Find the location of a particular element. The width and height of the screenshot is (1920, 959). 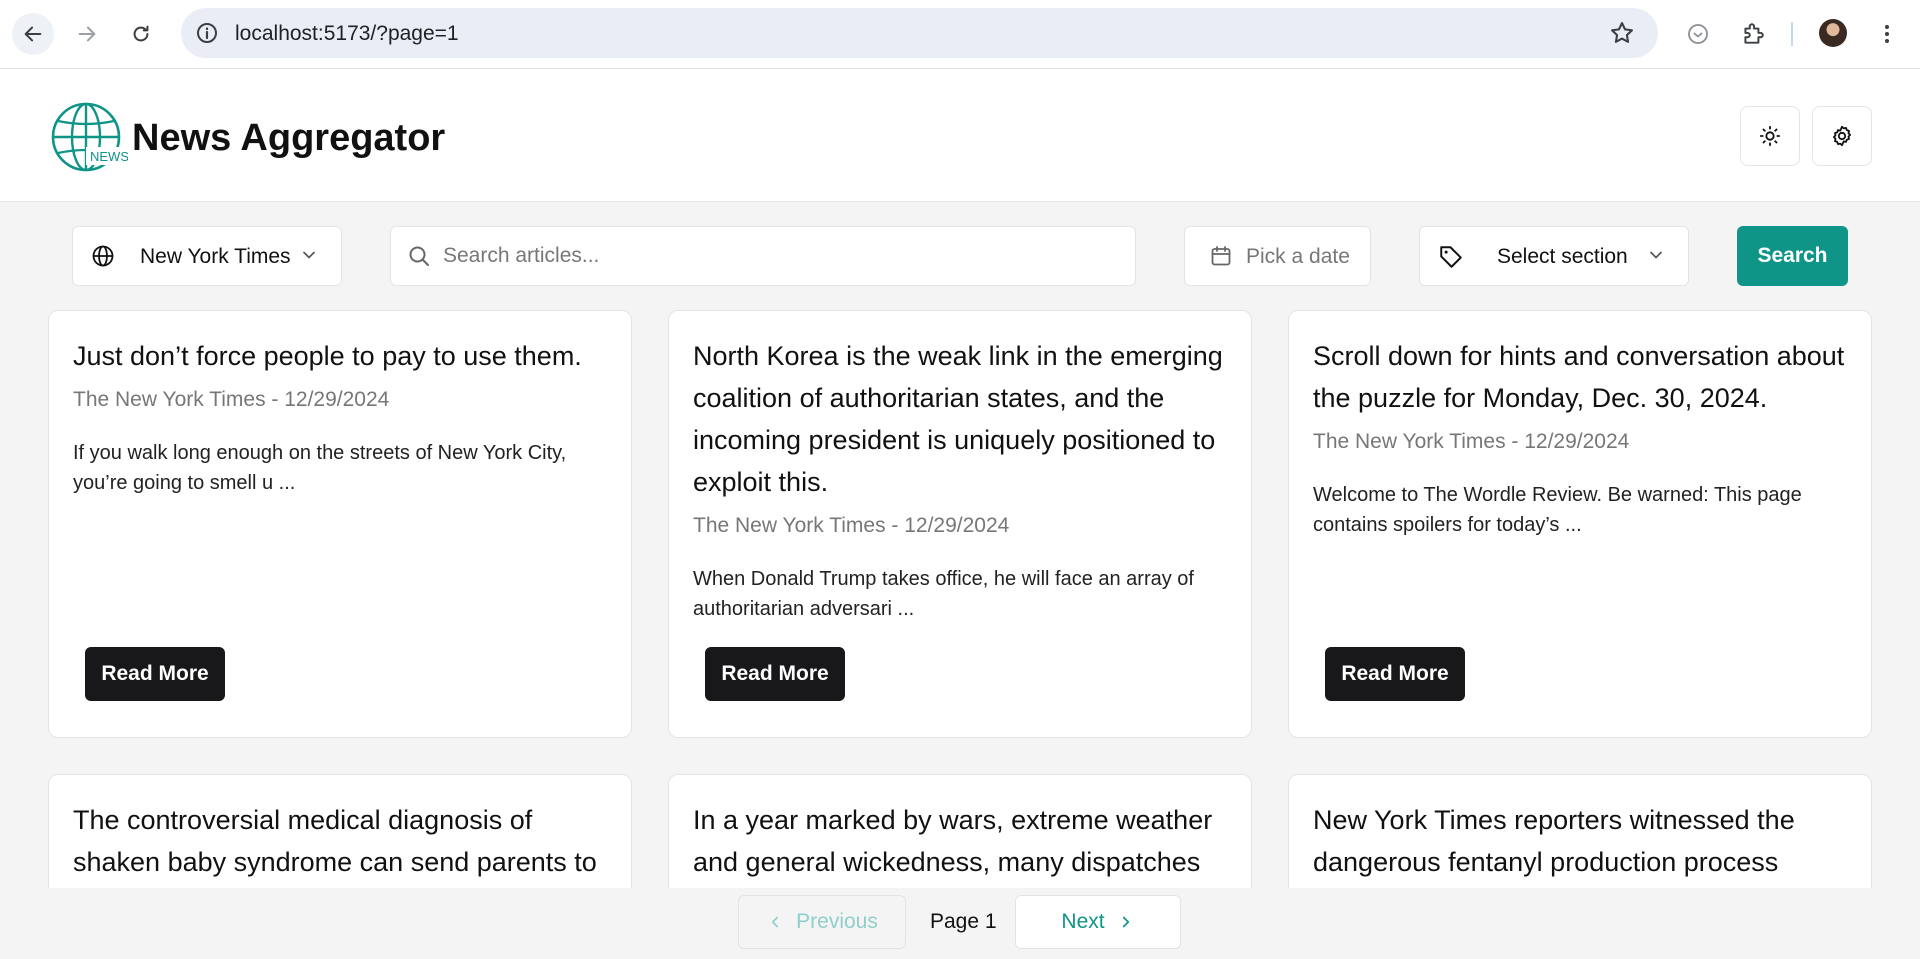

theme-toggle-button is located at coordinates (1770, 136).